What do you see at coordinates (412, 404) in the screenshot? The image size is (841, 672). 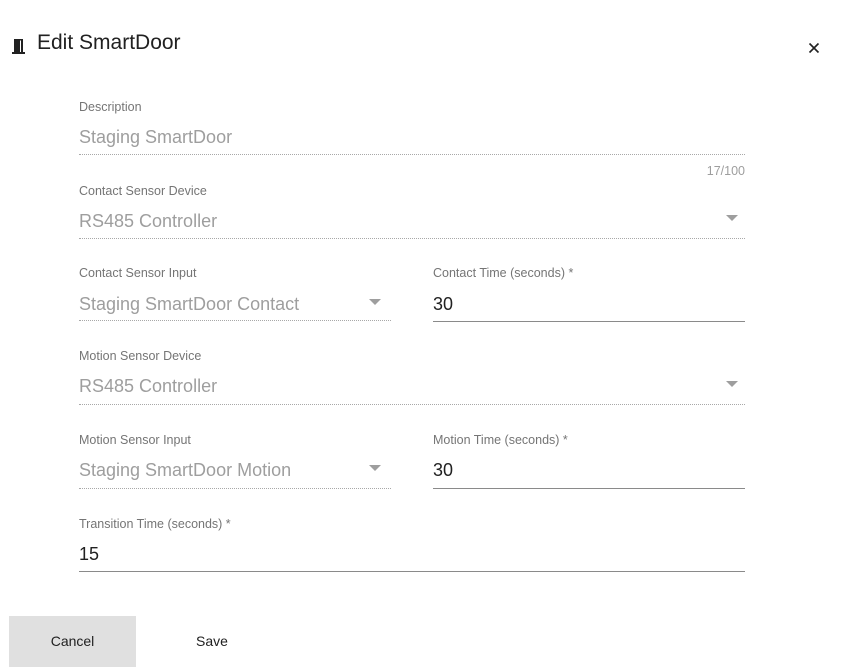 I see `motion-sensor-device-underline` at bounding box center [412, 404].